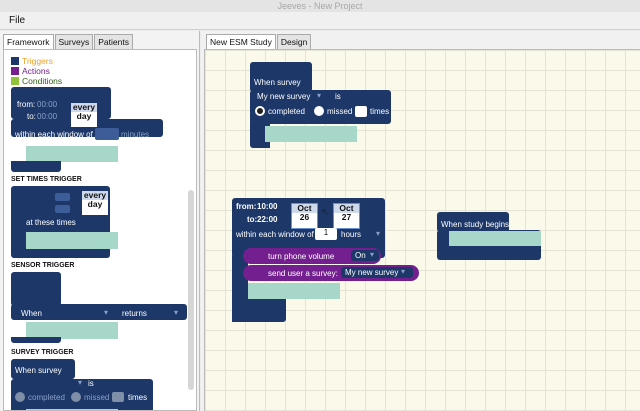 The width and height of the screenshot is (640, 411). What do you see at coordinates (118, 397) in the screenshot?
I see `times-input` at bounding box center [118, 397].